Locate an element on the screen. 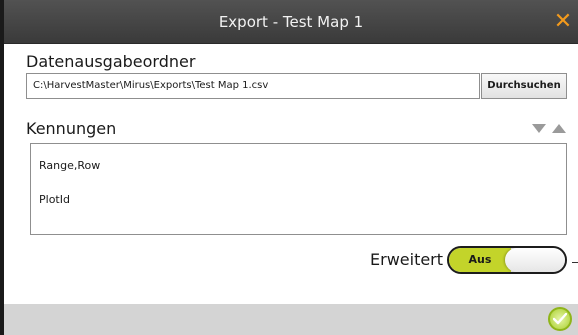 This screenshot has height=335, width=578. browse-button: Durchsuchen is located at coordinates (524, 86).